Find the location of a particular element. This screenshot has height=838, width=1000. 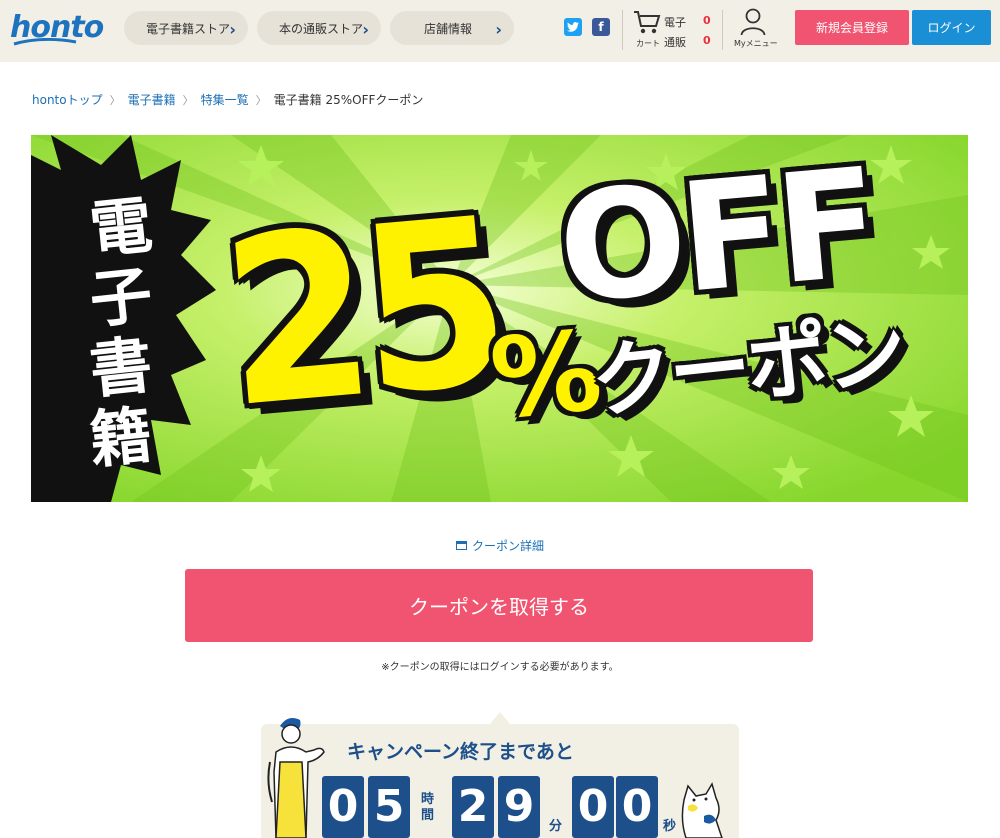

banner-char: 子 is located at coordinates (121, 297).